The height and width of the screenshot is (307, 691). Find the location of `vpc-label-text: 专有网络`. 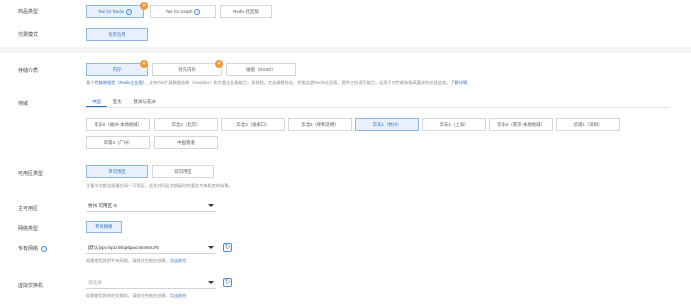

vpc-label-text: 专有网络 is located at coordinates (28, 249).